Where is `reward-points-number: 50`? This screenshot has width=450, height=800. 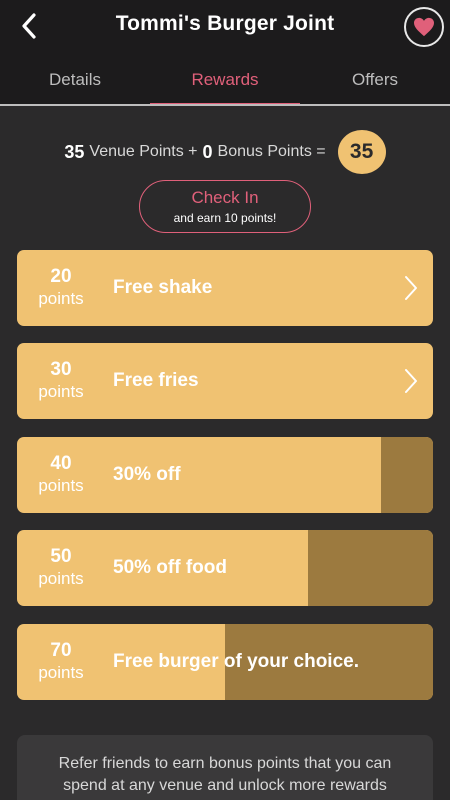 reward-points-number: 50 is located at coordinates (61, 556).